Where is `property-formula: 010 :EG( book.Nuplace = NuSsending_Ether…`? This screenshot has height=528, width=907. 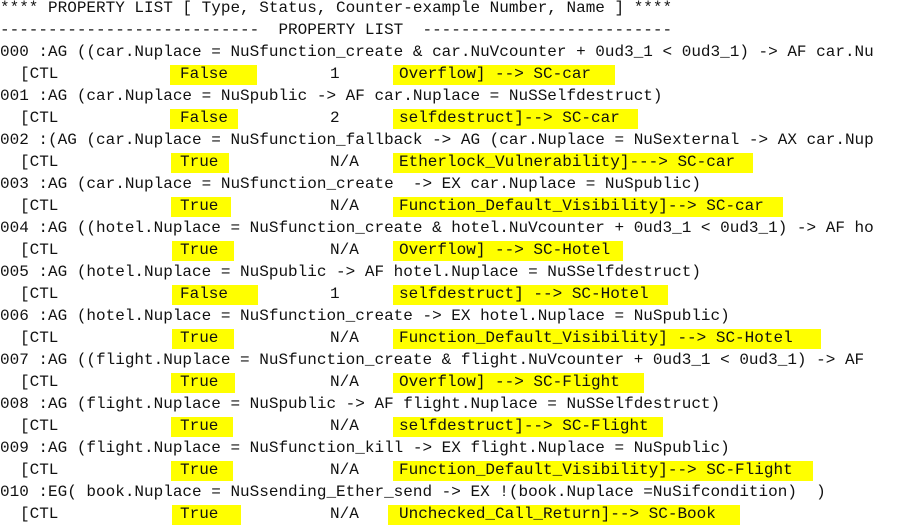 property-formula: 010 :EG( book.Nuplace = NuSsending_Ether… is located at coordinates (413, 492).